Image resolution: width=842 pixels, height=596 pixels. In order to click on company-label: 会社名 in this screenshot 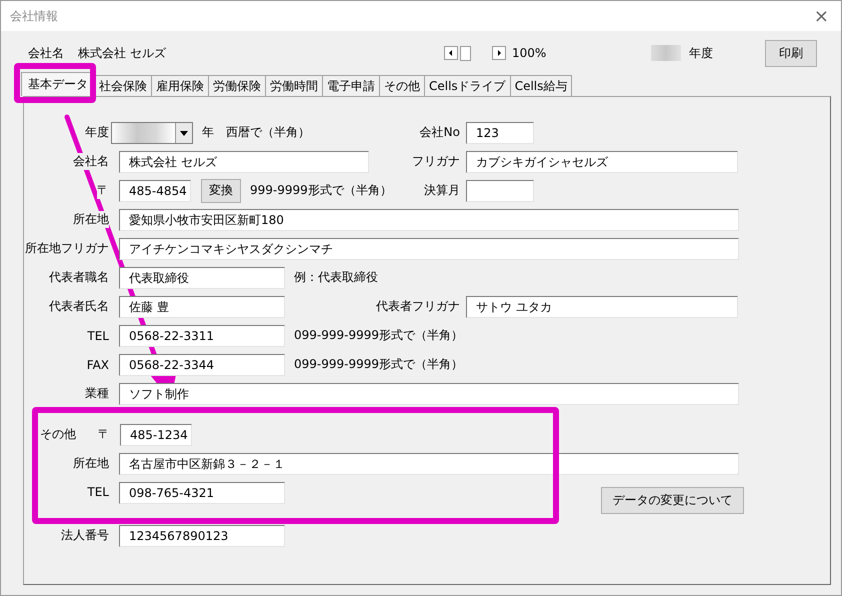, I will do `click(46, 53)`.